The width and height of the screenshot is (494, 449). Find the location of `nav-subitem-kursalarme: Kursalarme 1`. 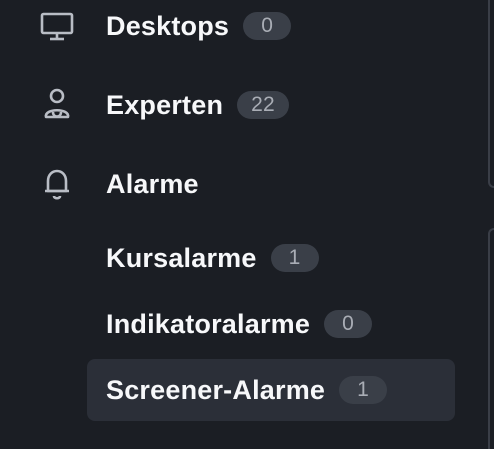

nav-subitem-kursalarme: Kursalarme 1 is located at coordinates (271, 258).